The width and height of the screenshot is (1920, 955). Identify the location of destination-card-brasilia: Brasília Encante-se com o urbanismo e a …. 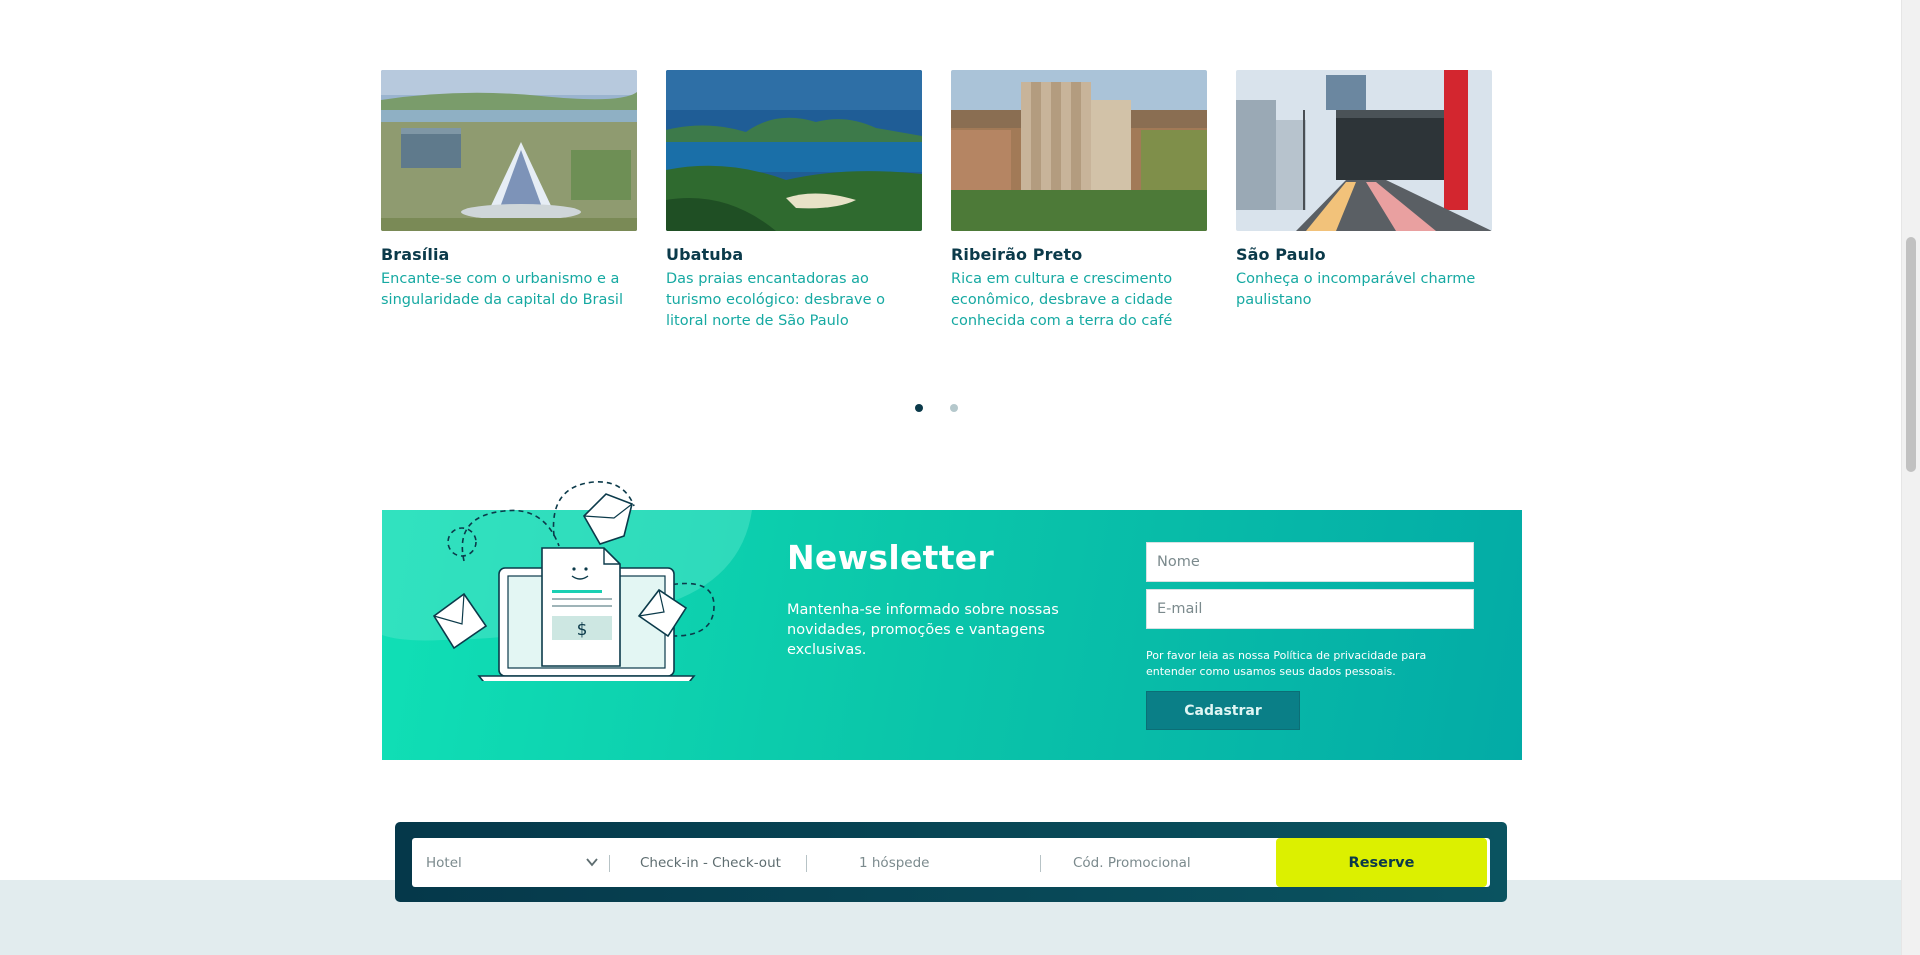
(509, 190).